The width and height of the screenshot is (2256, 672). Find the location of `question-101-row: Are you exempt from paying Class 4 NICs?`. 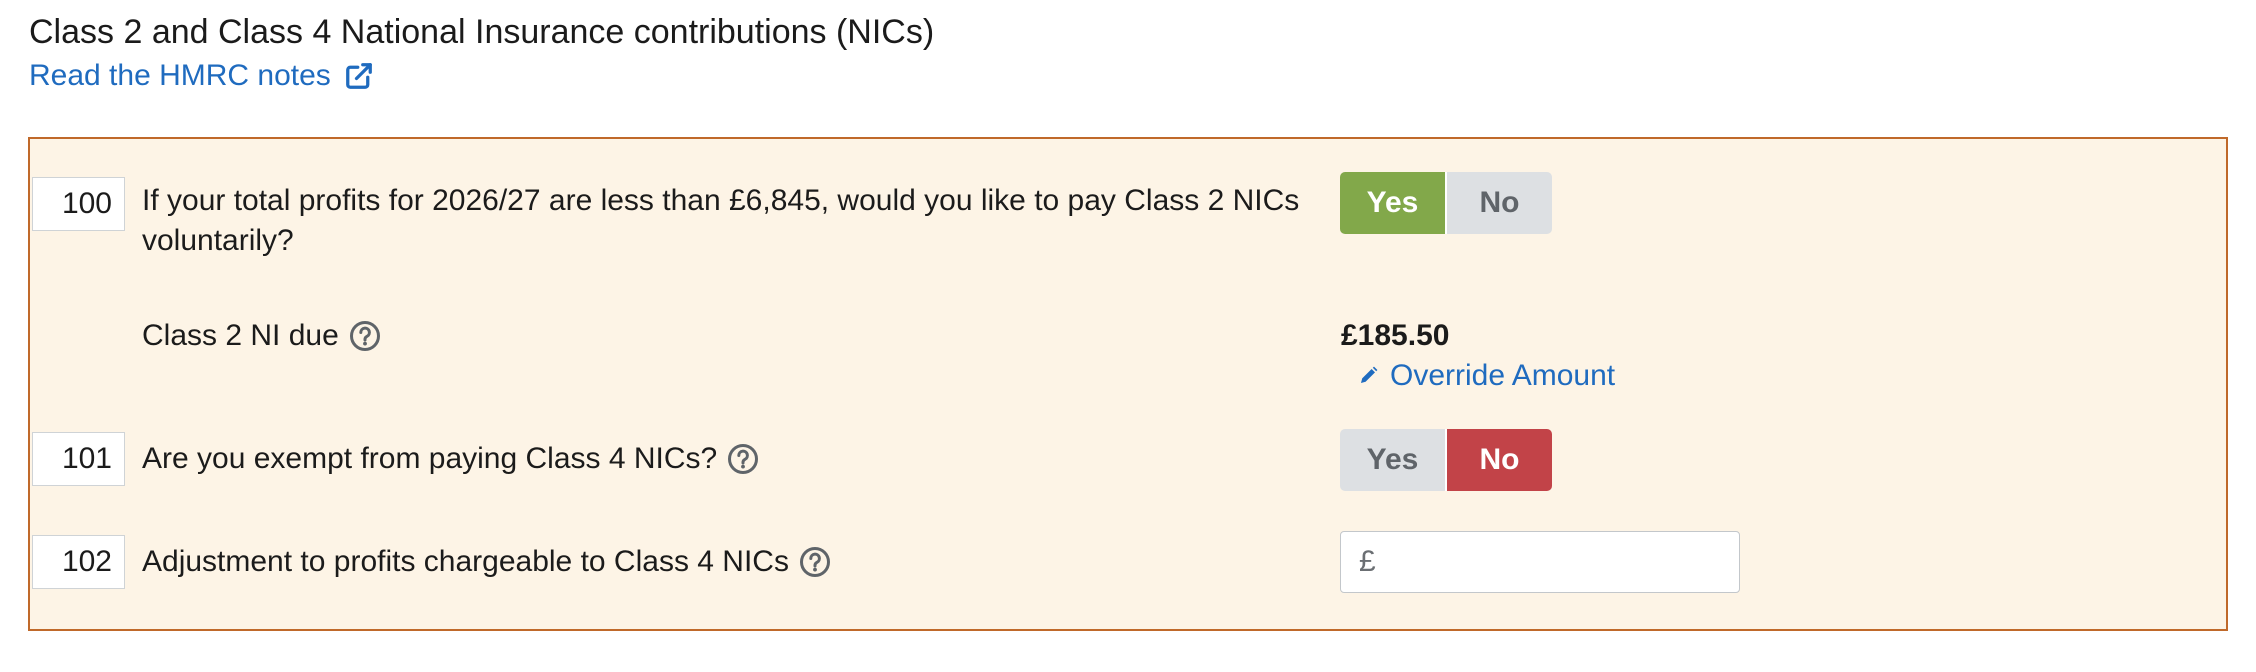

question-101-row: Are you exempt from paying Class 4 NICs? is located at coordinates (450, 459).